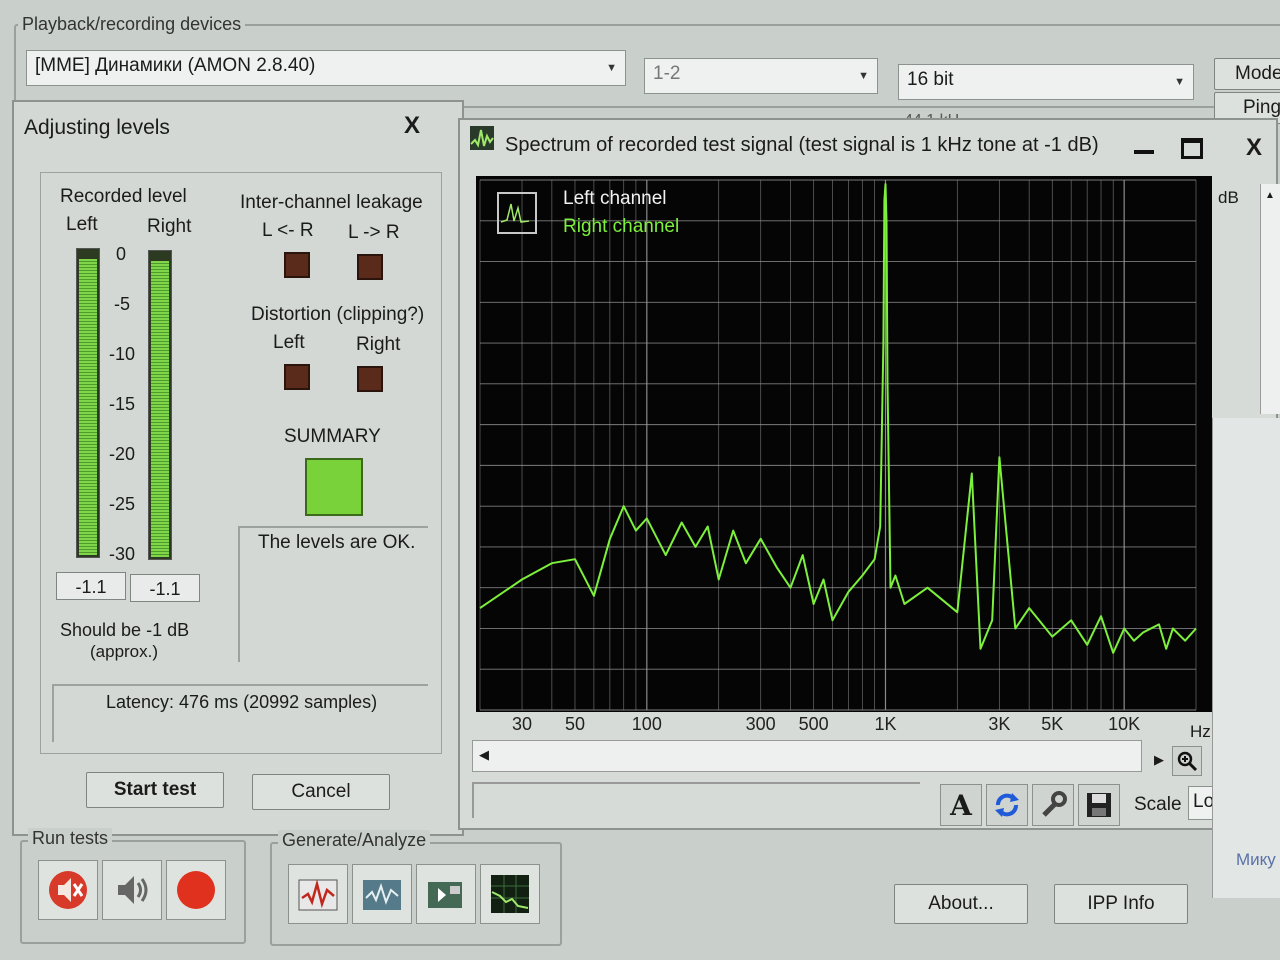 This screenshot has width=1280, height=960. What do you see at coordinates (1124, 724) in the screenshot?
I see `x-tick-label: 10K` at bounding box center [1124, 724].